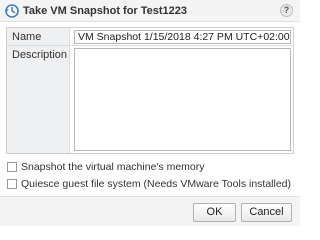 The width and height of the screenshot is (320, 240). I want to click on quiesce-checkbox, so click(12, 184).